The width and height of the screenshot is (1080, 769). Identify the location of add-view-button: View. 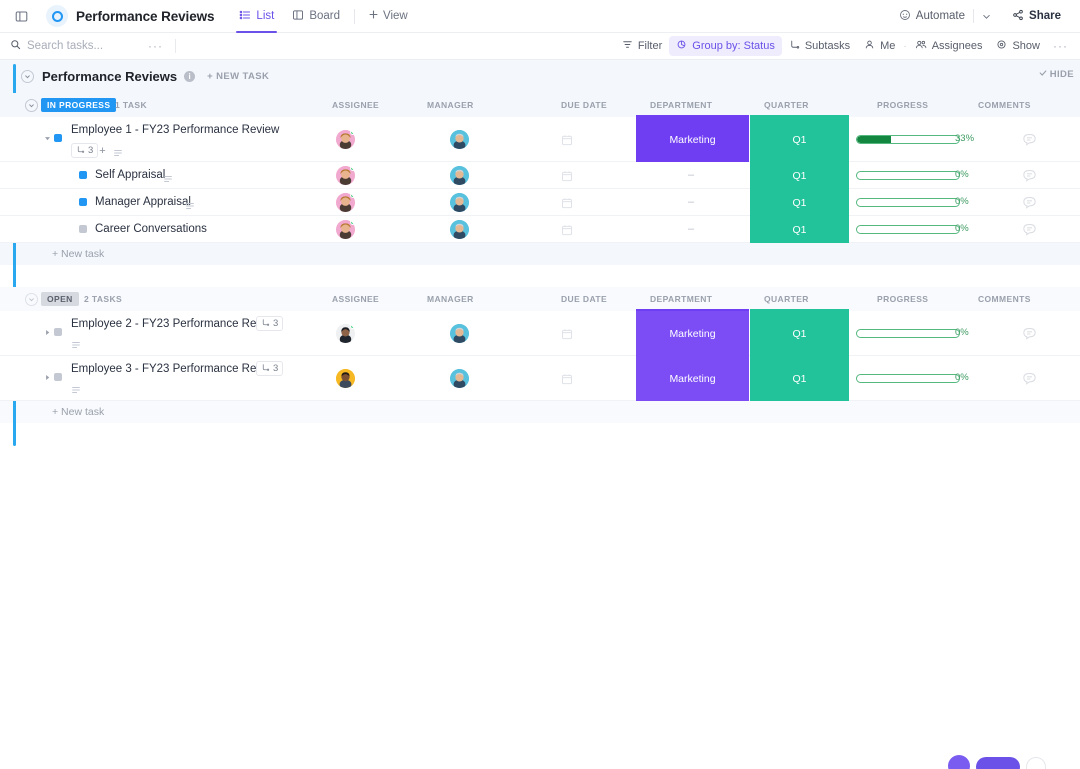
(388, 16).